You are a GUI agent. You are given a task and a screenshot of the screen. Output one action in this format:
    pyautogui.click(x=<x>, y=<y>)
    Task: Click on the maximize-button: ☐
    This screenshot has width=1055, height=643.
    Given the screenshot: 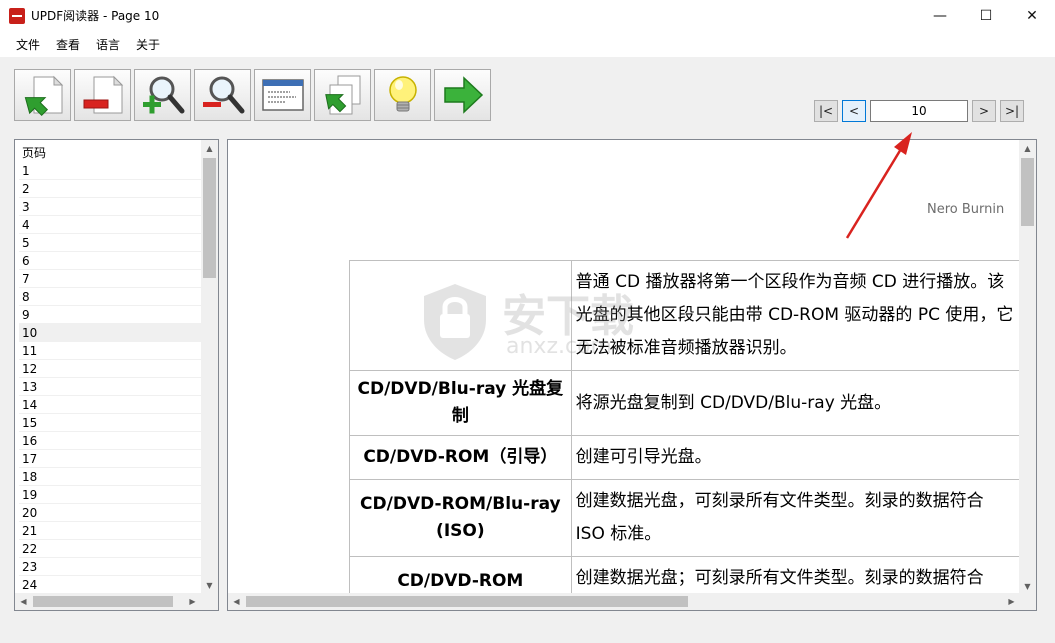 What is the action you would take?
    pyautogui.click(x=986, y=15)
    